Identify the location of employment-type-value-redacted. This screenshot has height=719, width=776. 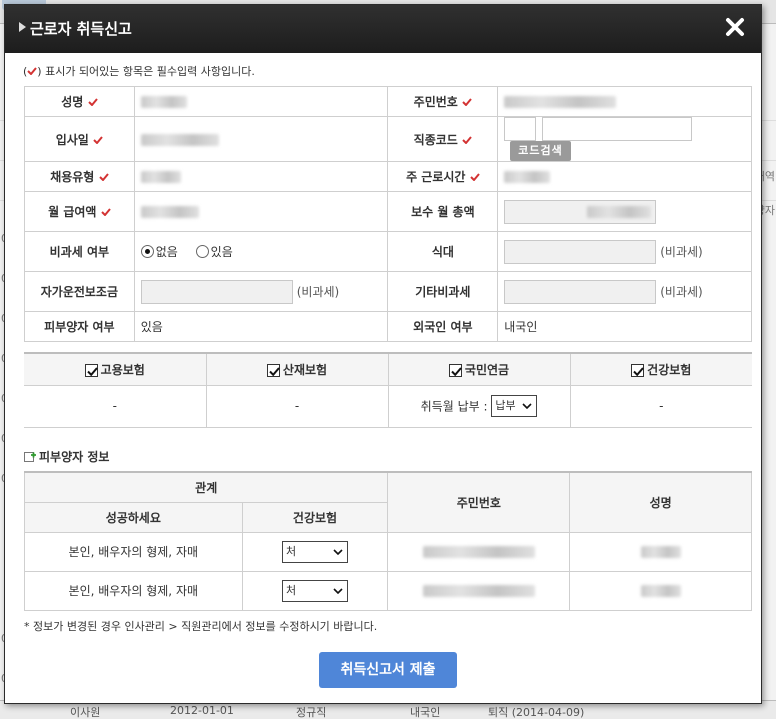
(160, 177).